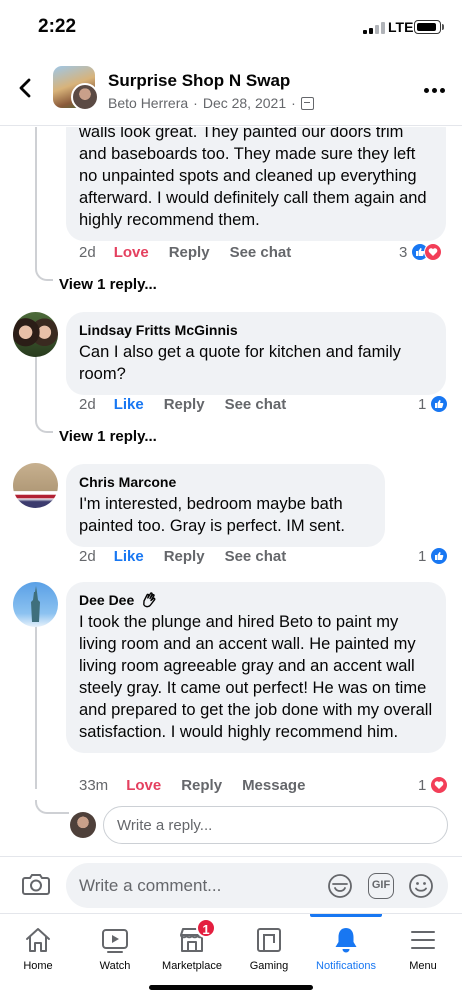  I want to click on emoji-icon, so click(421, 886).